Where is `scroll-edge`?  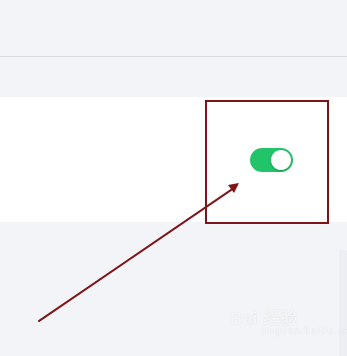 scroll-edge is located at coordinates (343, 303).